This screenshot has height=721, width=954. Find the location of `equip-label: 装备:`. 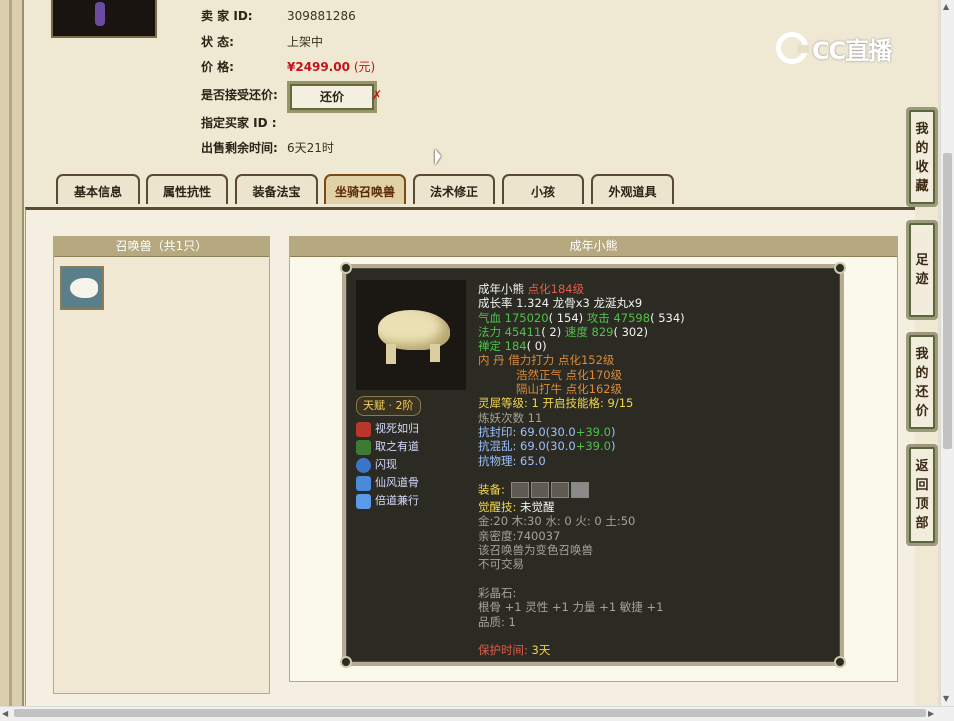

equip-label: 装备: is located at coordinates (491, 489).